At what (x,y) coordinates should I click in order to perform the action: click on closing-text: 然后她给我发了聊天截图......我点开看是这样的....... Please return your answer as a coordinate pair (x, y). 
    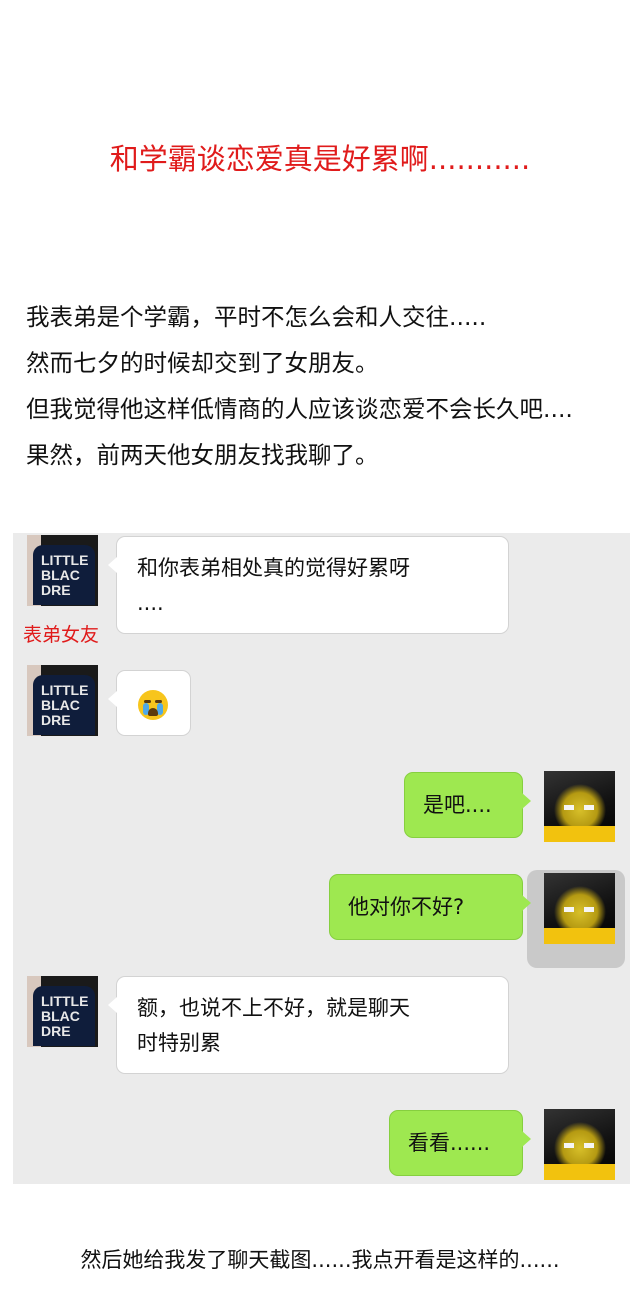
    Looking at the image, I should click on (320, 1260).